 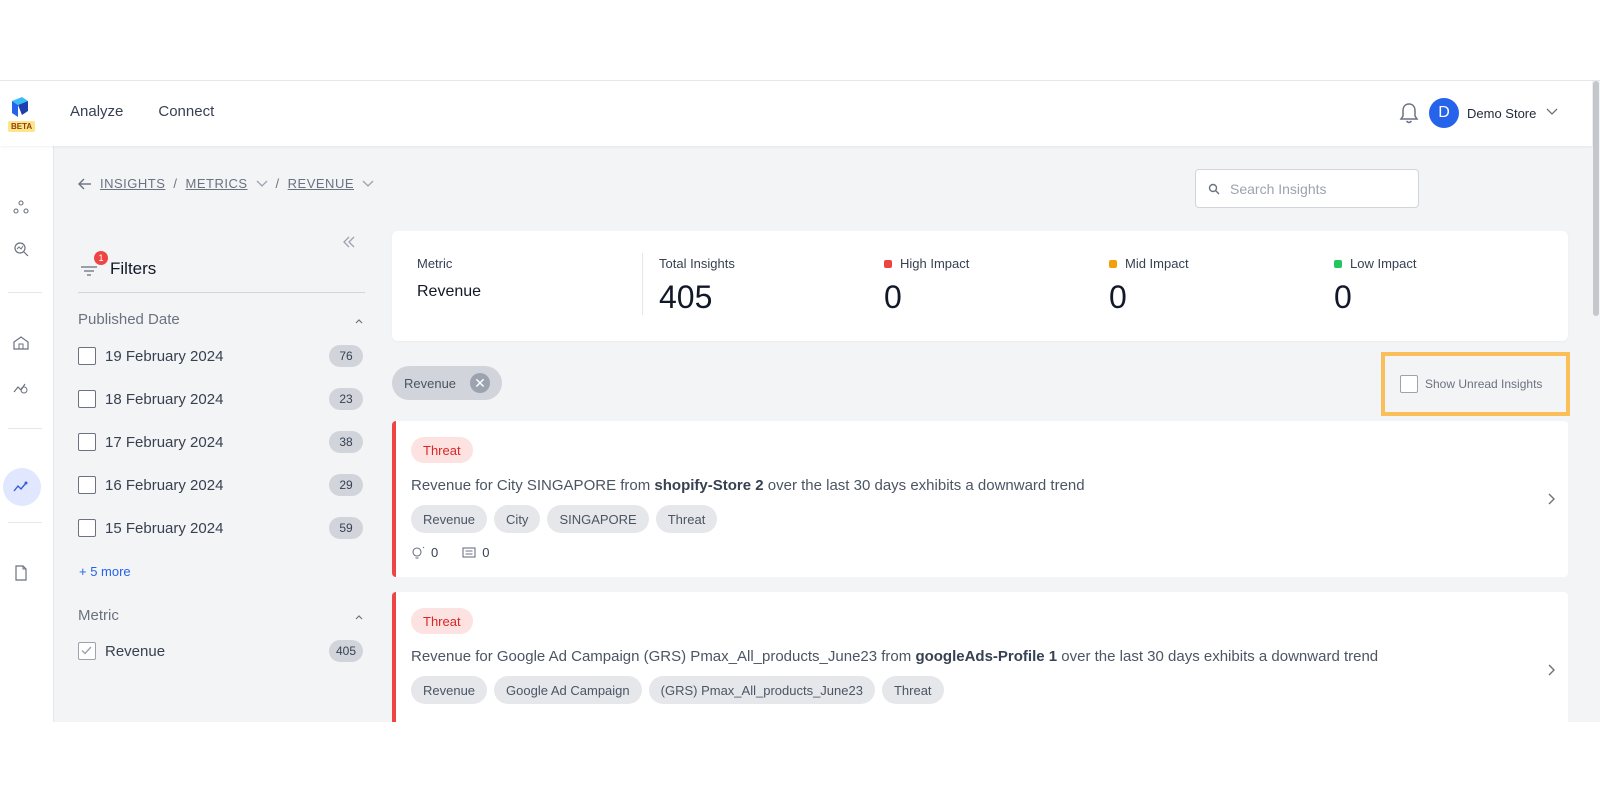 I want to click on breadcrumb: INSIGHTS / METRICS / REVENUE, so click(x=226, y=183).